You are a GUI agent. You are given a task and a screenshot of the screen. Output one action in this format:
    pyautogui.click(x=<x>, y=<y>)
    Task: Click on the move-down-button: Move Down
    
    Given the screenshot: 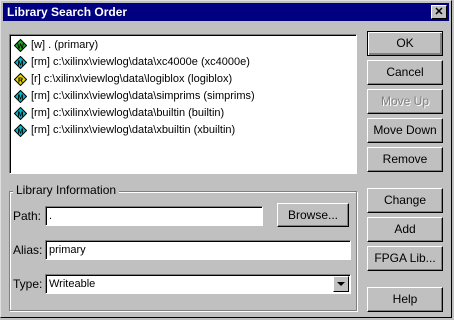 What is the action you would take?
    pyautogui.click(x=405, y=130)
    